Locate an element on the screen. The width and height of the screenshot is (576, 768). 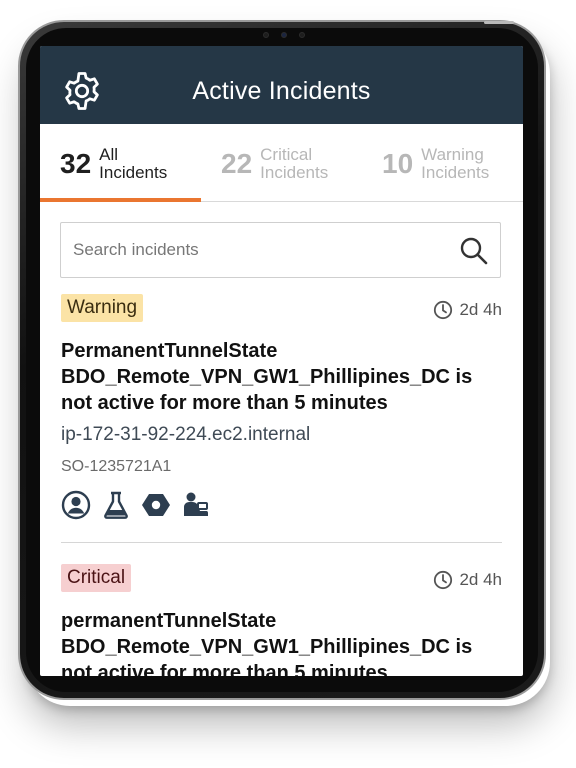
search-box is located at coordinates (280, 250).